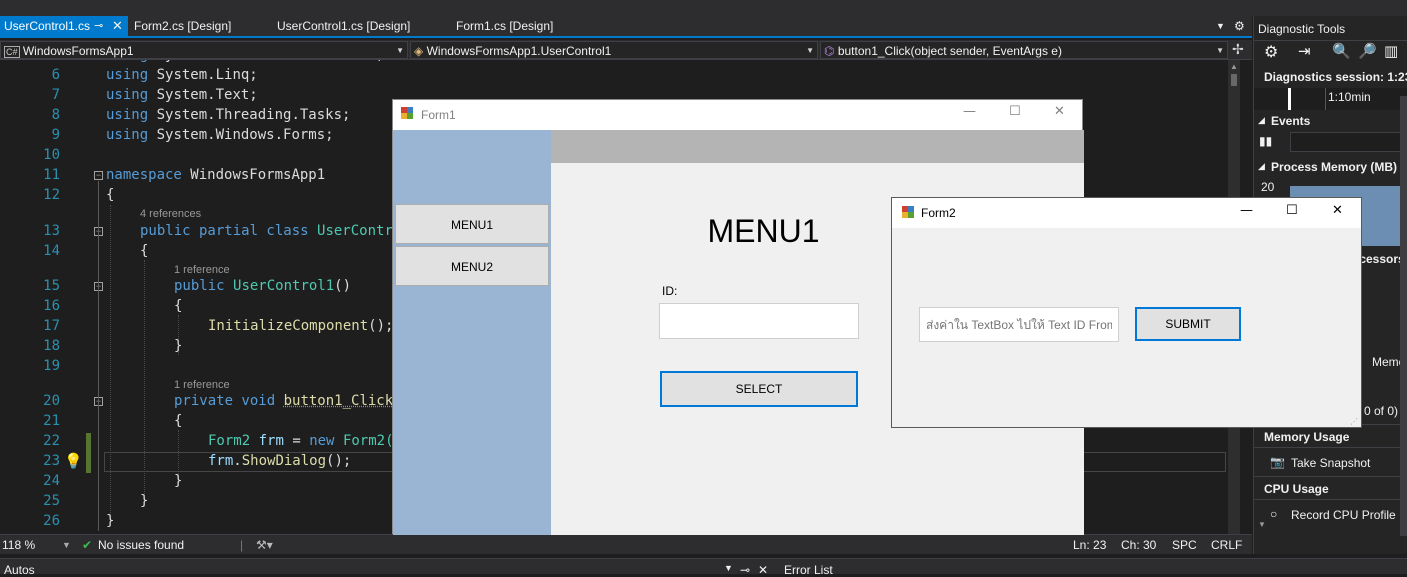 Image resolution: width=1407 pixels, height=577 pixels. I want to click on tab-form2-design: Form2.cs [Design], so click(200, 26).